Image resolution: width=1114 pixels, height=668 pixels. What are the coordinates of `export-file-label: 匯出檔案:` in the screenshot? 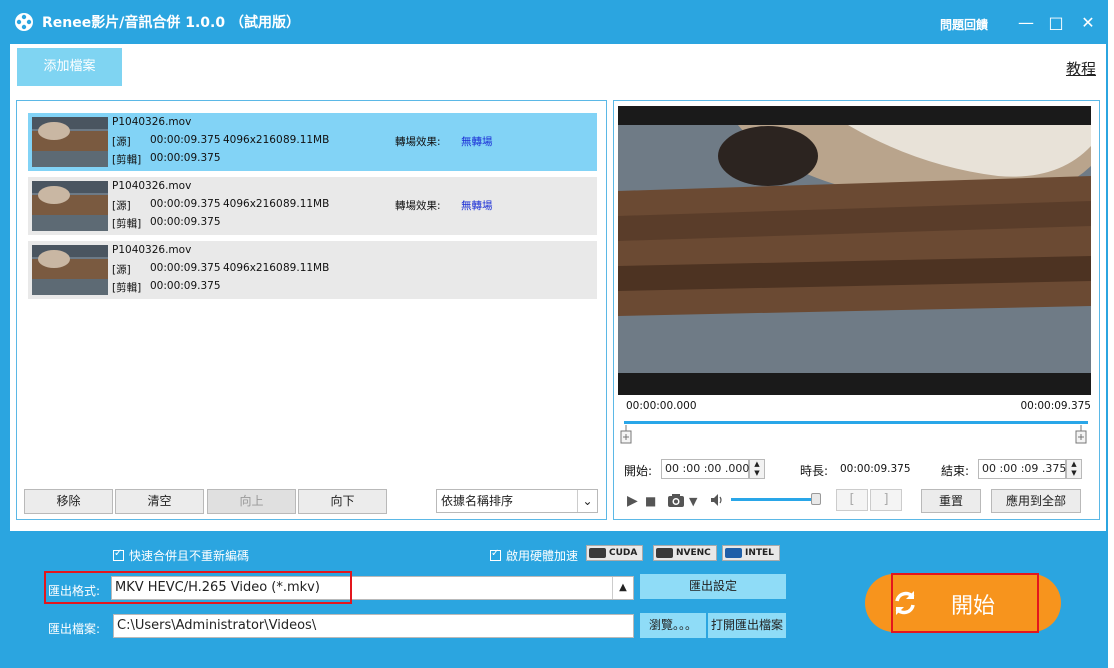 It's located at (74, 629).